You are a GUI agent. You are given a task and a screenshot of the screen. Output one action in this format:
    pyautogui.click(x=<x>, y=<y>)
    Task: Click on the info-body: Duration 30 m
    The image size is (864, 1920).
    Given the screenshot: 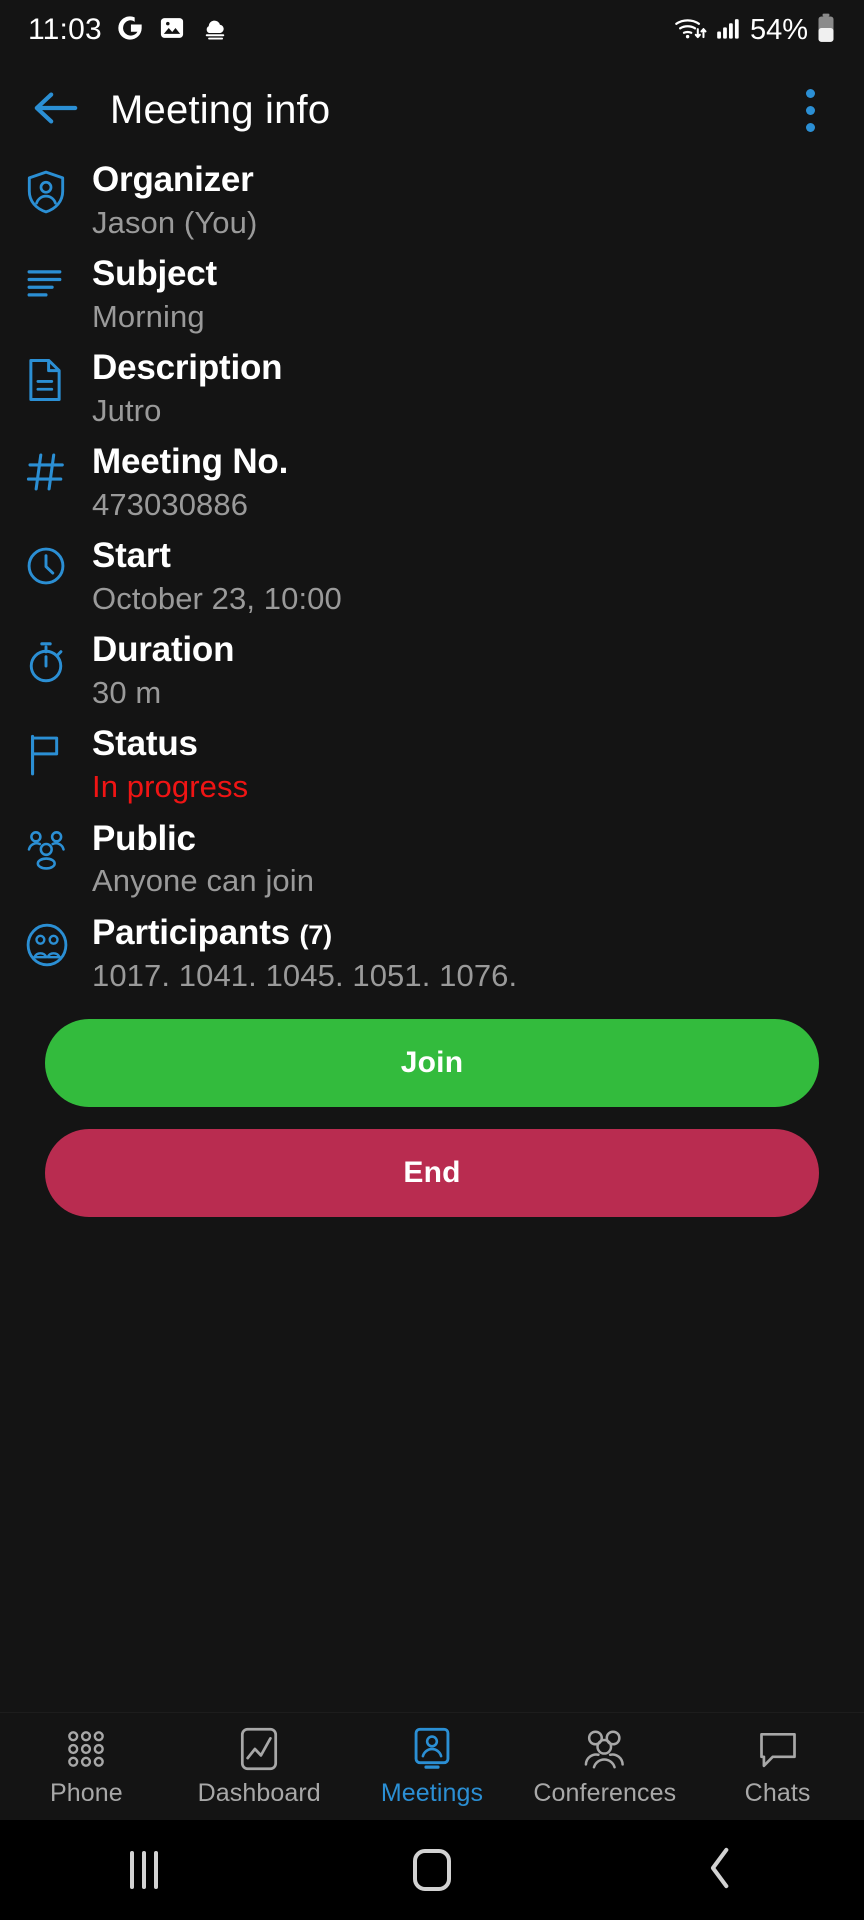 What is the action you would take?
    pyautogui.click(x=460, y=670)
    